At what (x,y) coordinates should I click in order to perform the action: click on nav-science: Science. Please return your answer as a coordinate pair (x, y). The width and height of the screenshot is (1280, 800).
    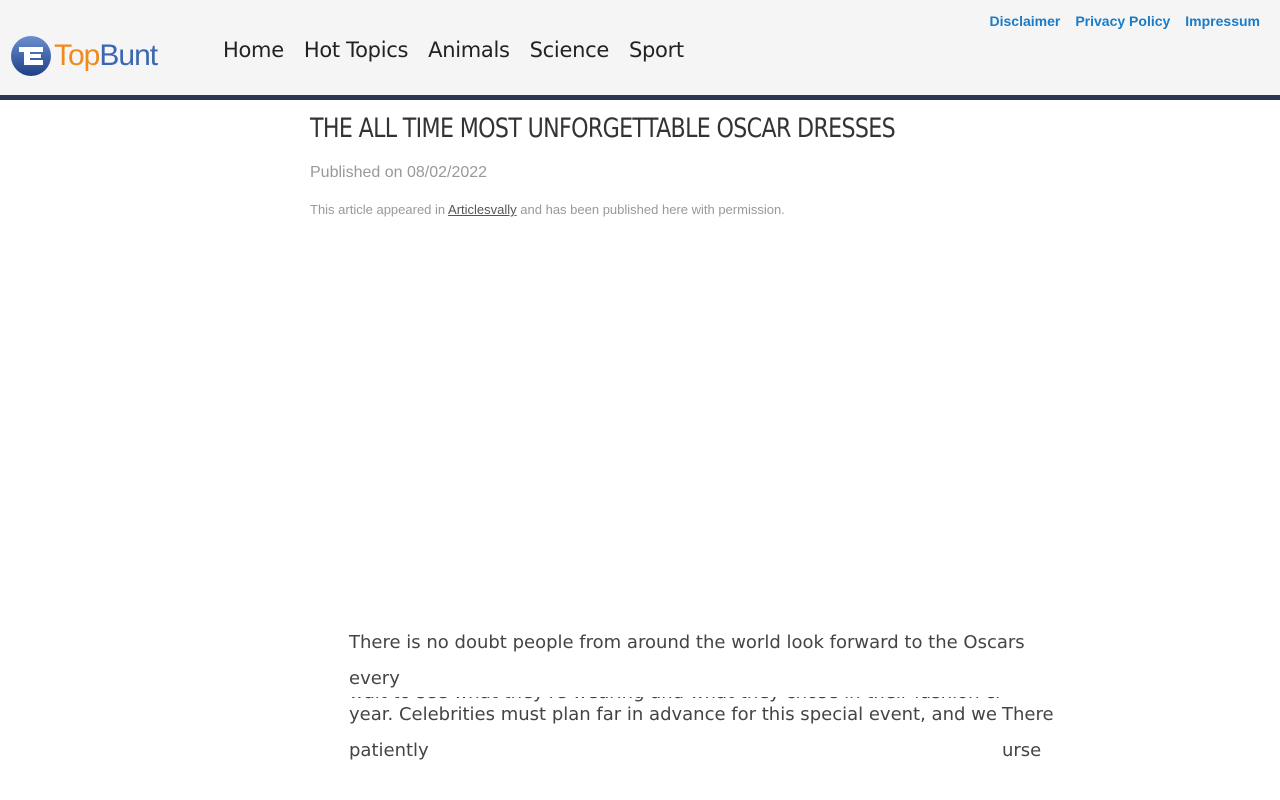
    Looking at the image, I should click on (570, 50).